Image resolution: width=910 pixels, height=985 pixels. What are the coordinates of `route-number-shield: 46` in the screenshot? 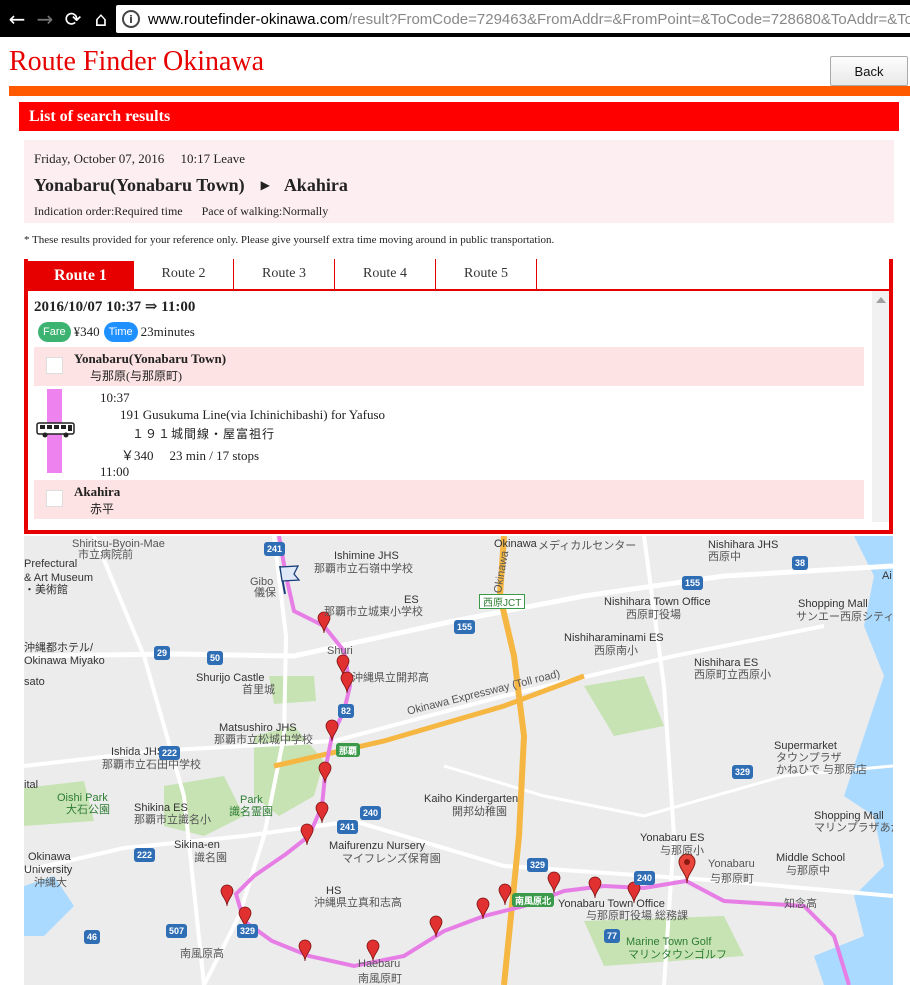 It's located at (92, 937).